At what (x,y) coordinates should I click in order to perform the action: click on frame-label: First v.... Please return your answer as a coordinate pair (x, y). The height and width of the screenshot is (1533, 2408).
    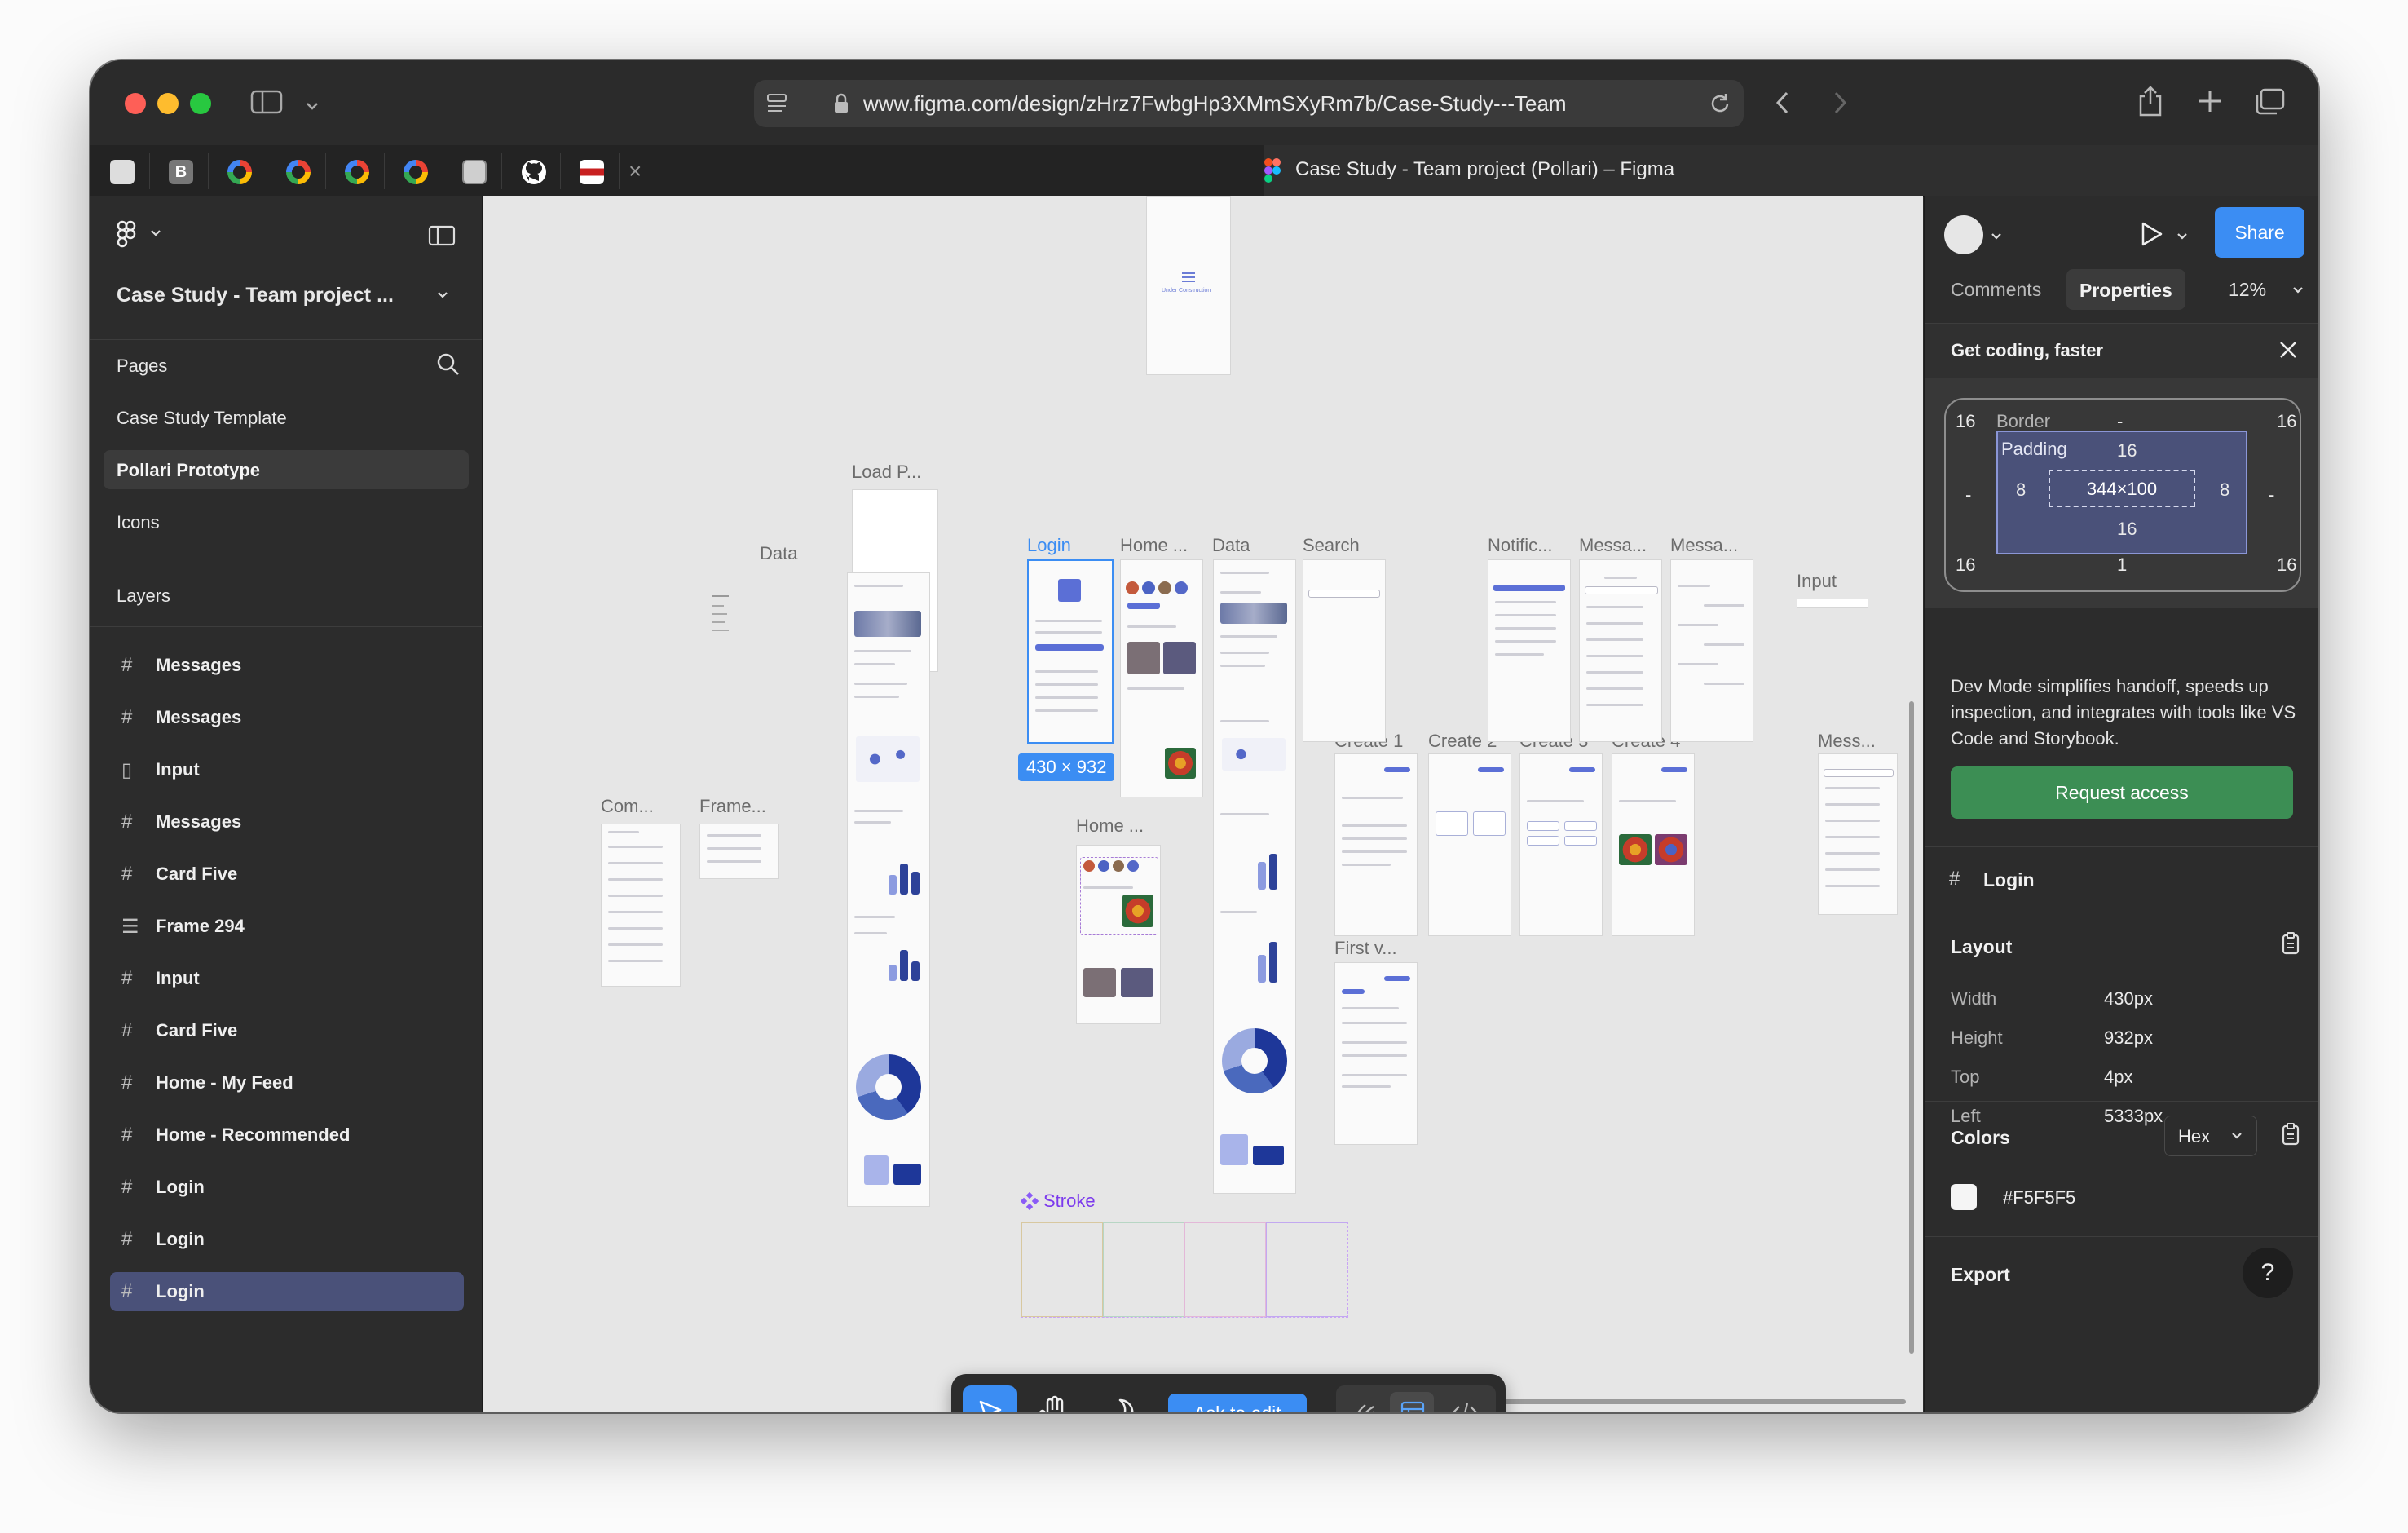
    Looking at the image, I should click on (1365, 948).